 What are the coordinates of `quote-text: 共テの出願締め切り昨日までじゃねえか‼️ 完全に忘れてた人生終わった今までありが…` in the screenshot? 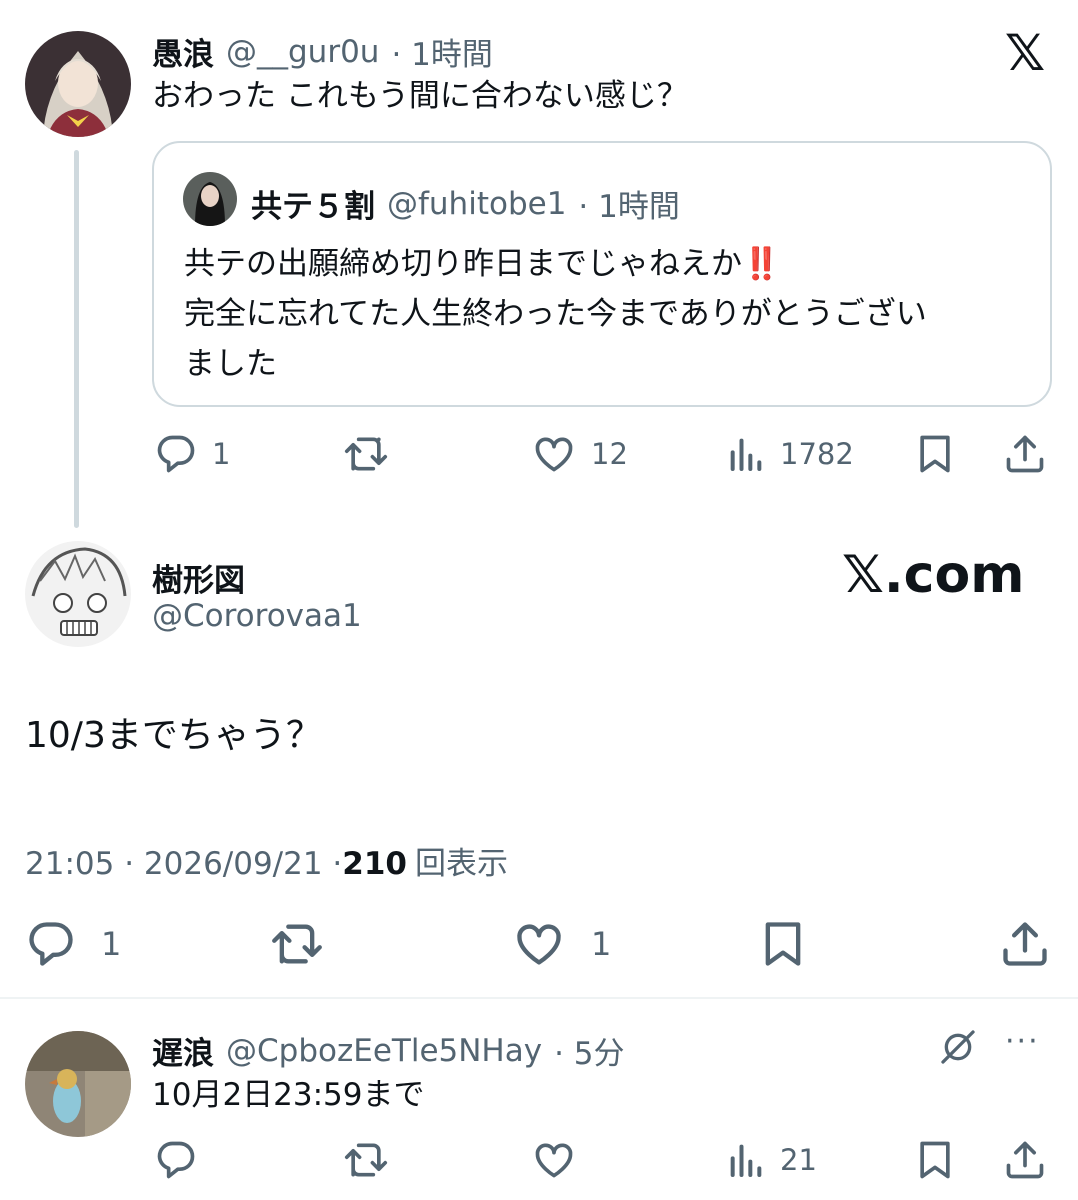 It's located at (555, 314).